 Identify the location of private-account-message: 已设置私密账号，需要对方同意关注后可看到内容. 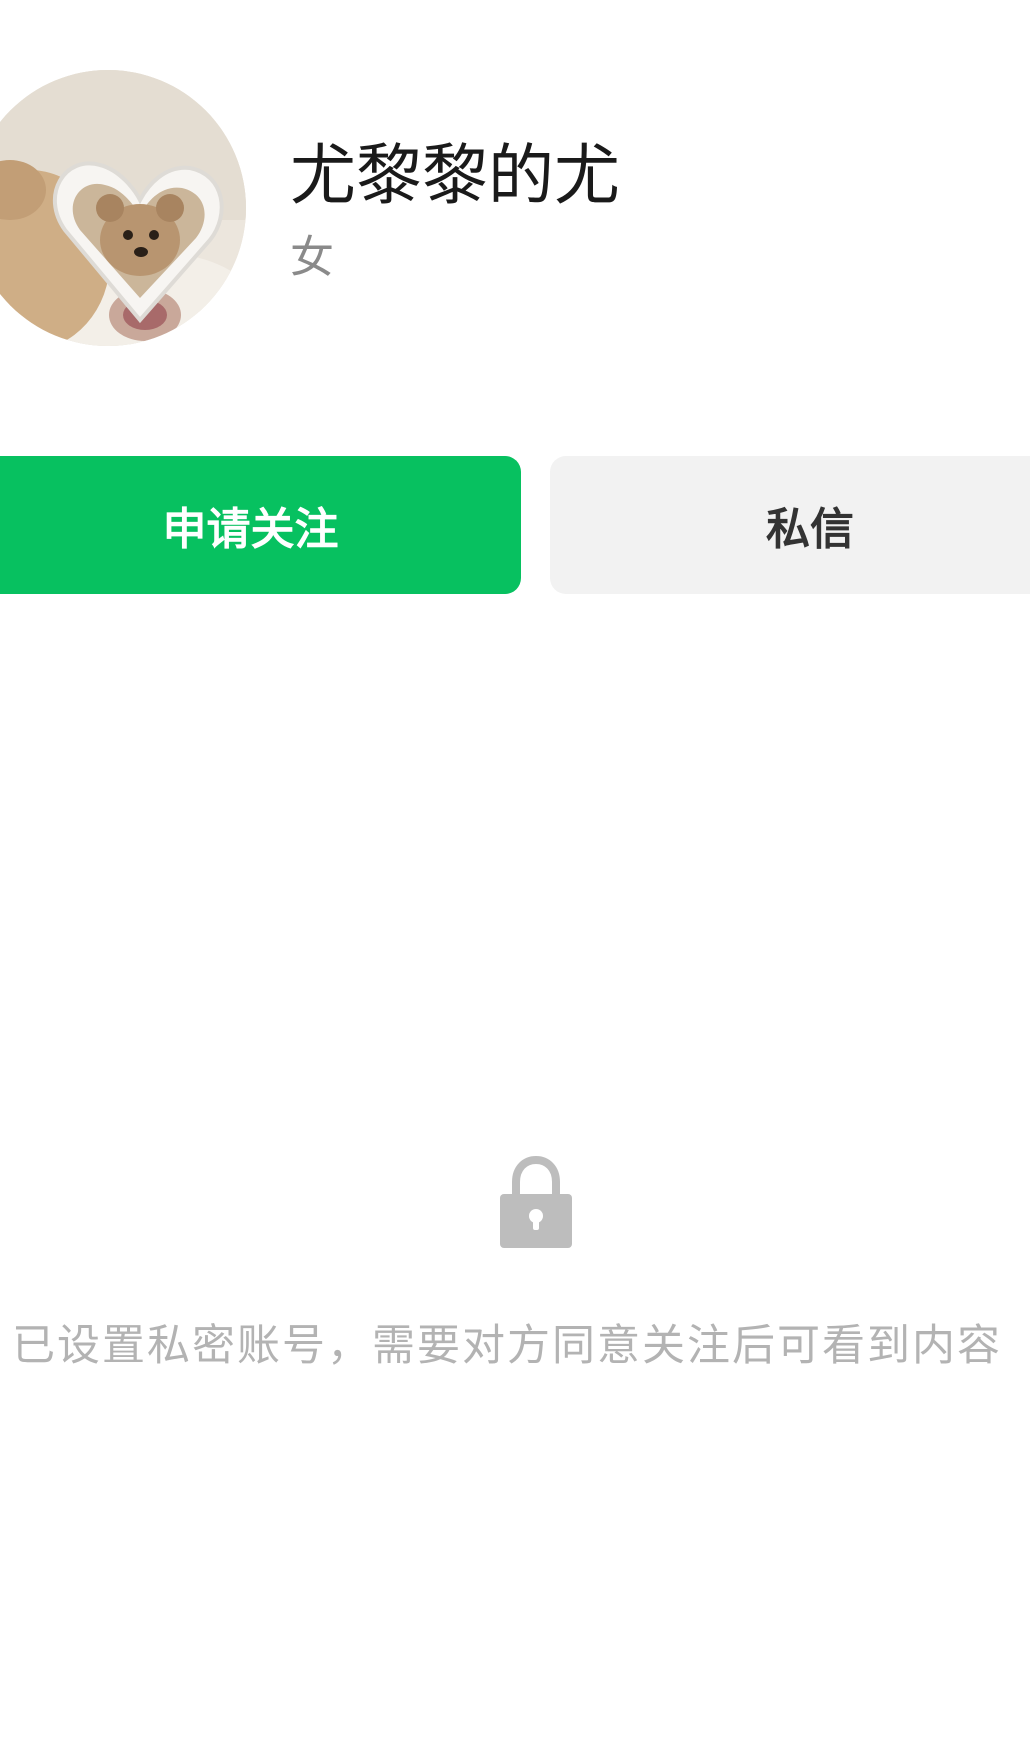
(507, 1346).